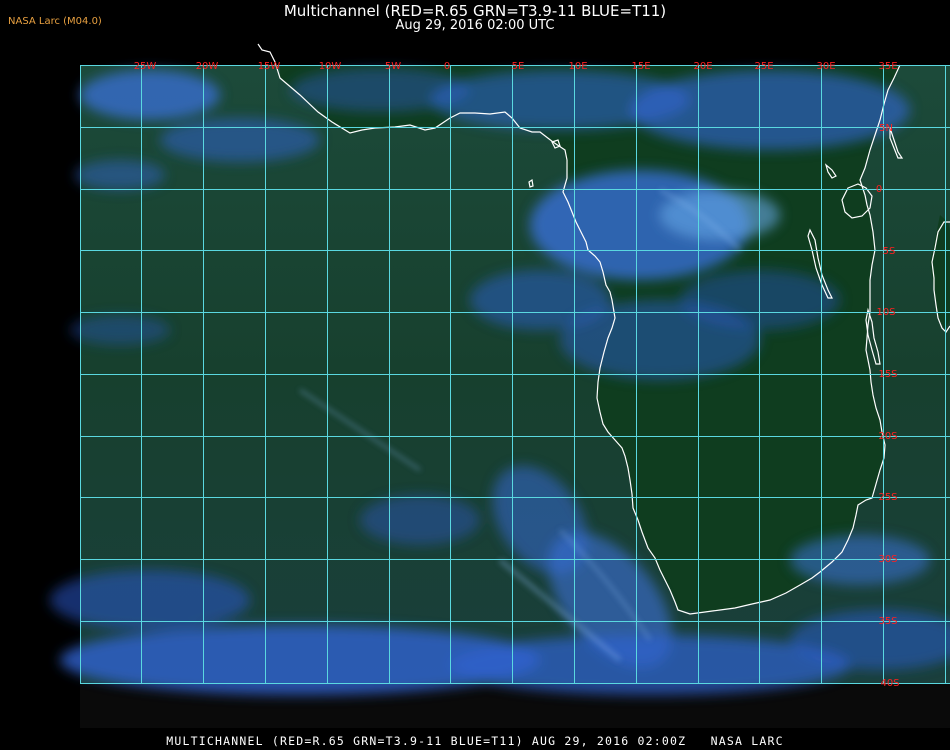  I want to click on lat-label: 20S, so click(887, 436).